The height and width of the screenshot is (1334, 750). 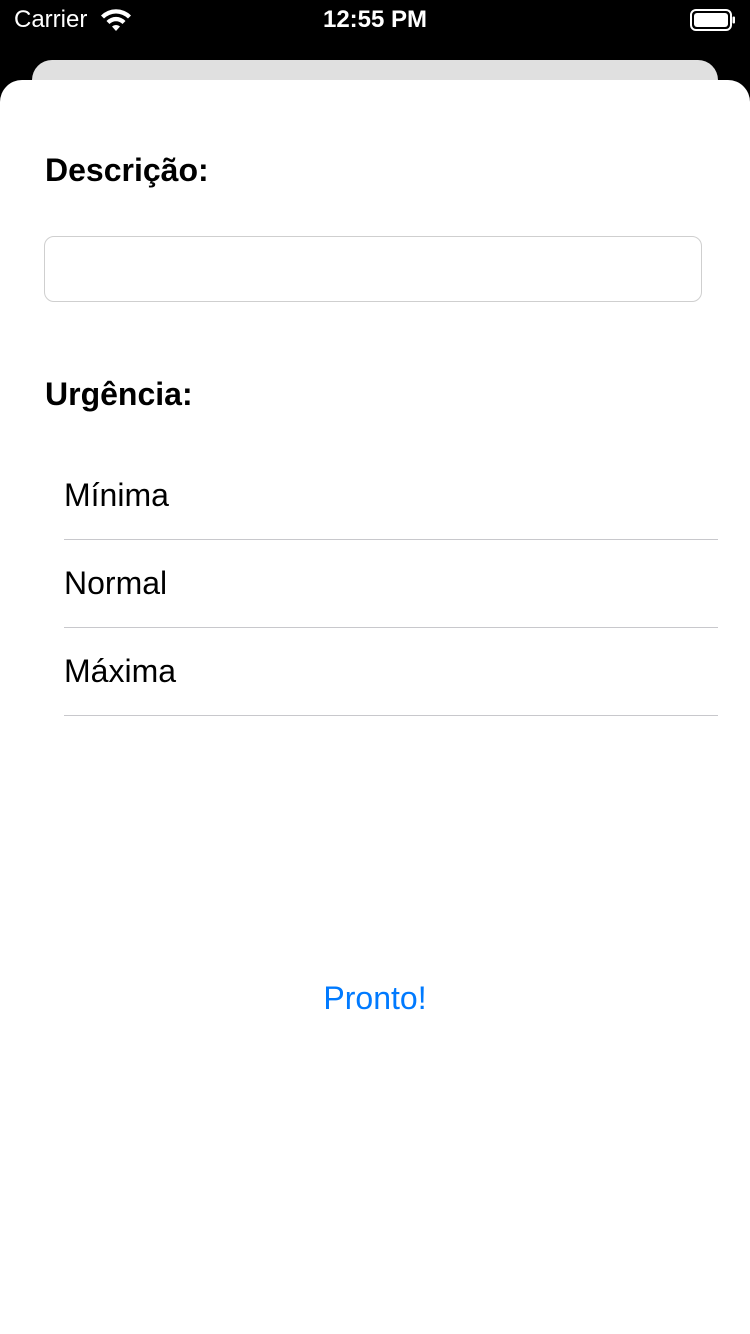 I want to click on urgency-option-minima: Mínima, so click(x=391, y=496).